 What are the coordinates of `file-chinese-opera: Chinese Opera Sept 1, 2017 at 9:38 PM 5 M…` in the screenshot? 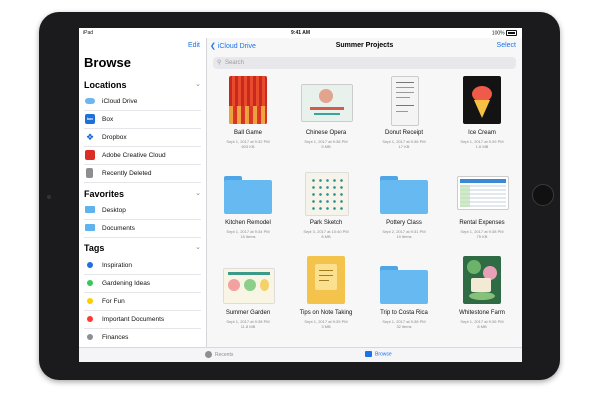 It's located at (326, 116).